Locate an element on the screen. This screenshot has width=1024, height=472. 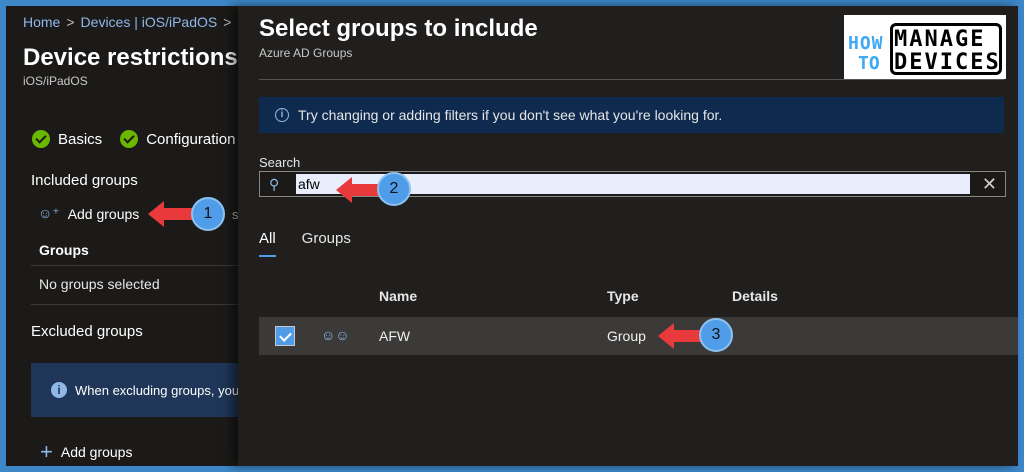
row-checkbox is located at coordinates (285, 336).